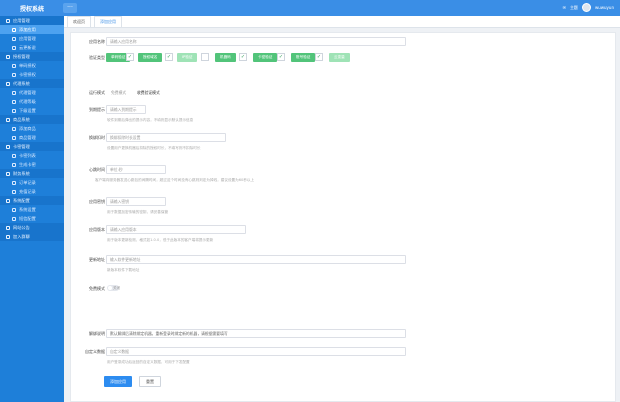 This screenshot has width=620, height=402. I want to click on gear-icon, so click(8, 200).